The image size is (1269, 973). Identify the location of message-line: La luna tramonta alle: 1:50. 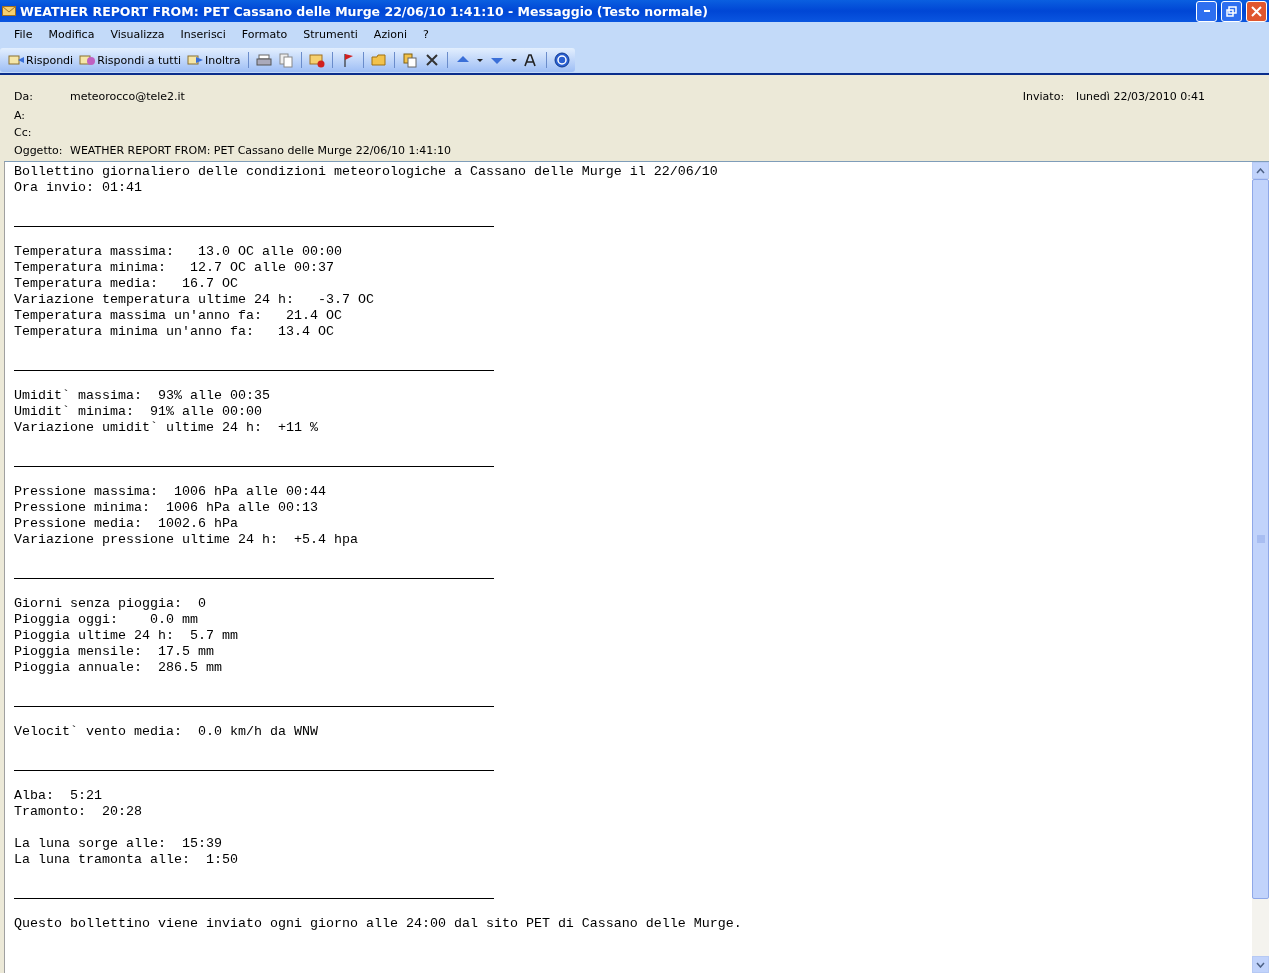
(126, 860).